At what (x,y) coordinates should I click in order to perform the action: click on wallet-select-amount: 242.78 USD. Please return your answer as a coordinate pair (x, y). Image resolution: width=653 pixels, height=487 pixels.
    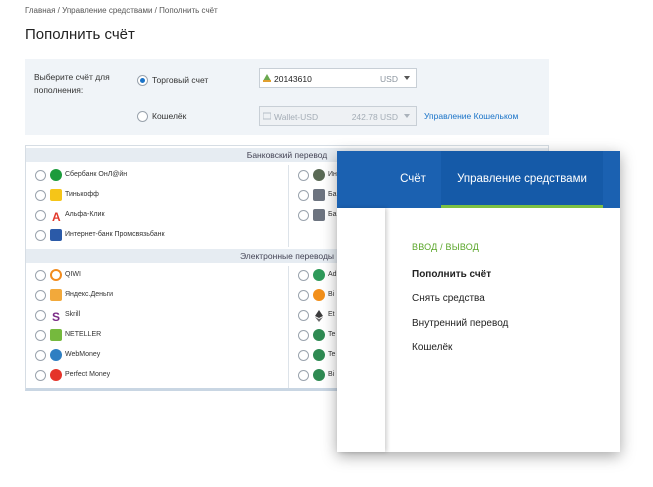
    Looking at the image, I should click on (374, 117).